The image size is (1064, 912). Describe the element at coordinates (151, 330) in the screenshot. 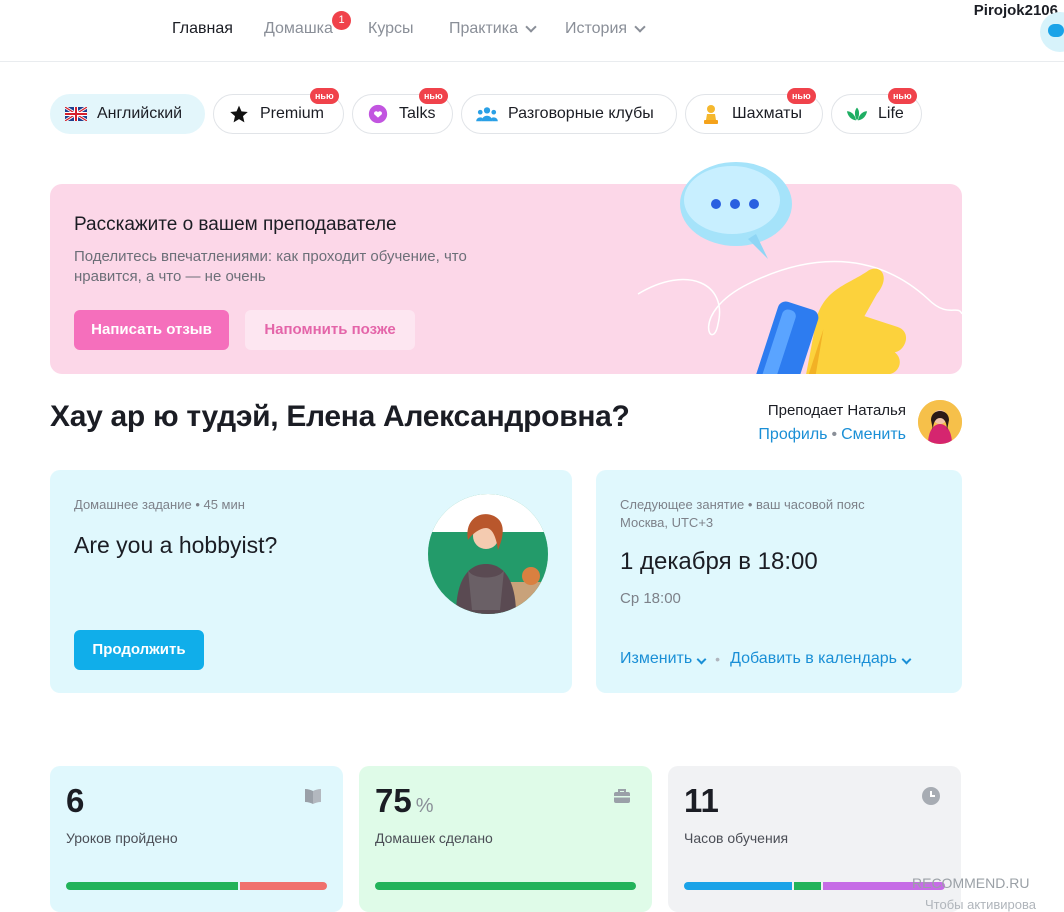

I see `write-review-button: Написать отзыв` at that location.